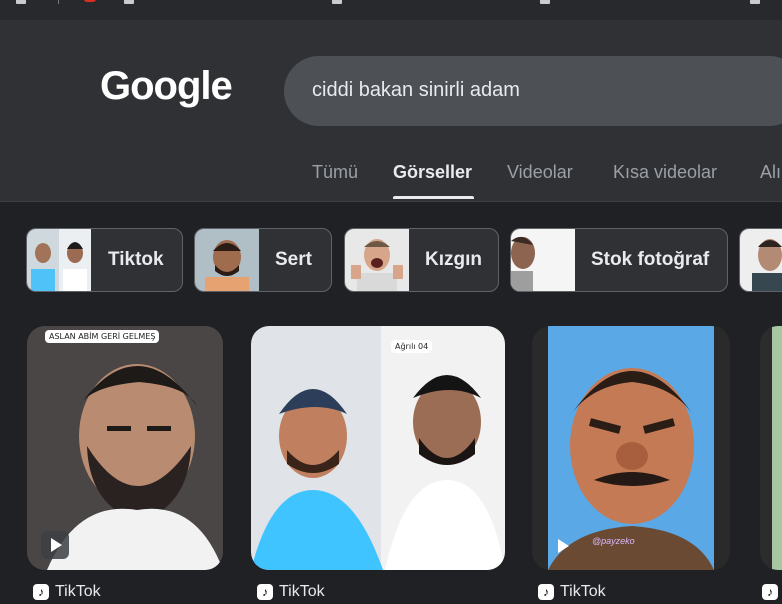 The image size is (782, 604). Describe the element at coordinates (391, 10) in the screenshot. I see `browser-tab-strip` at that location.